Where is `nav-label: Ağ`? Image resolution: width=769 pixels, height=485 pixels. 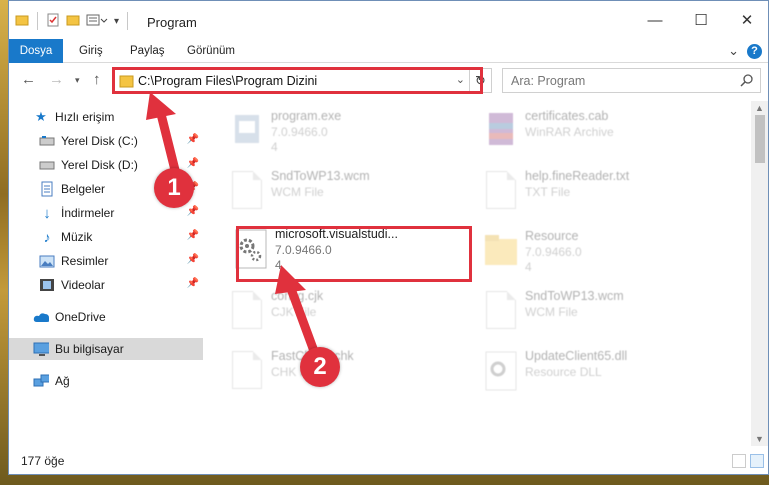 nav-label: Ağ is located at coordinates (62, 381).